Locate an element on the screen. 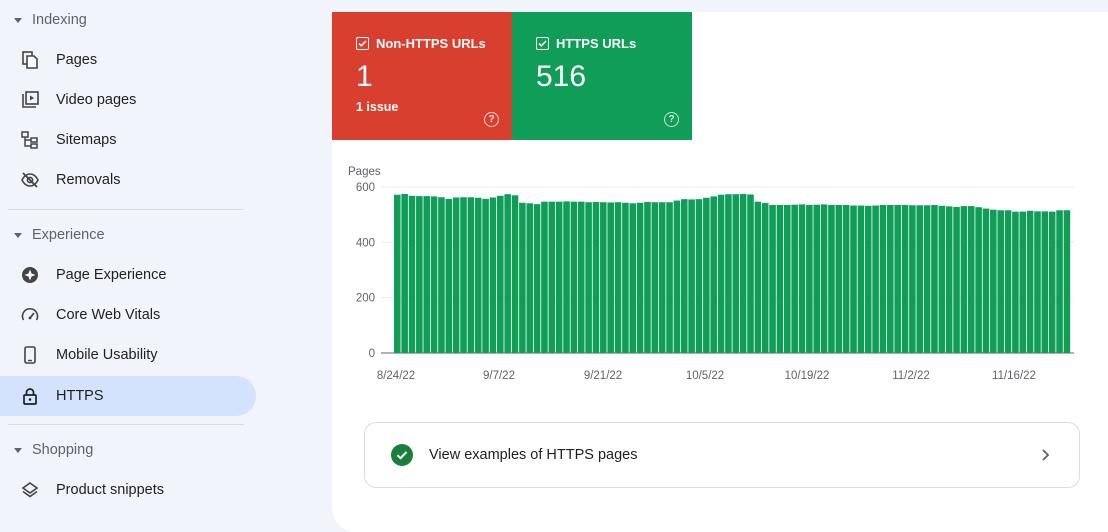 This screenshot has width=1108, height=532. sitemaps-icon is located at coordinates (30, 140).